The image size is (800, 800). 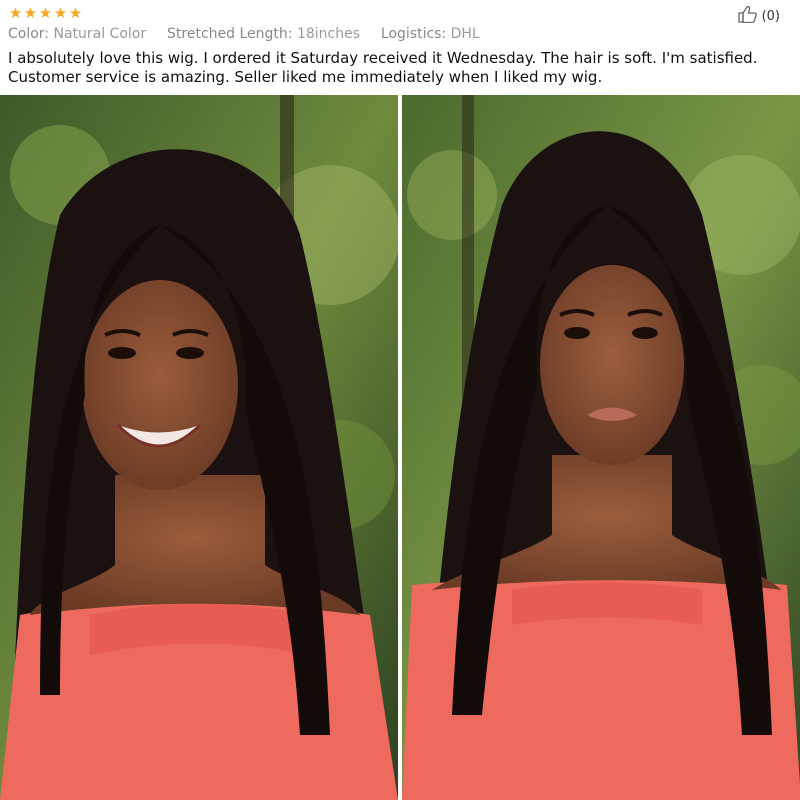 What do you see at coordinates (748, 16) in the screenshot?
I see `thumbs-up-icon` at bounding box center [748, 16].